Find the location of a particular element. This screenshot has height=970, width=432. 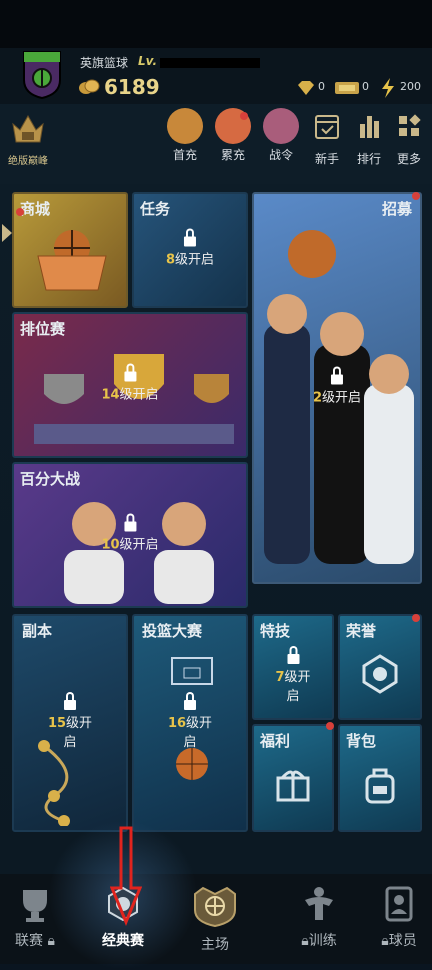

dungeon-tile: 副本 15级开启 is located at coordinates (70, 723).